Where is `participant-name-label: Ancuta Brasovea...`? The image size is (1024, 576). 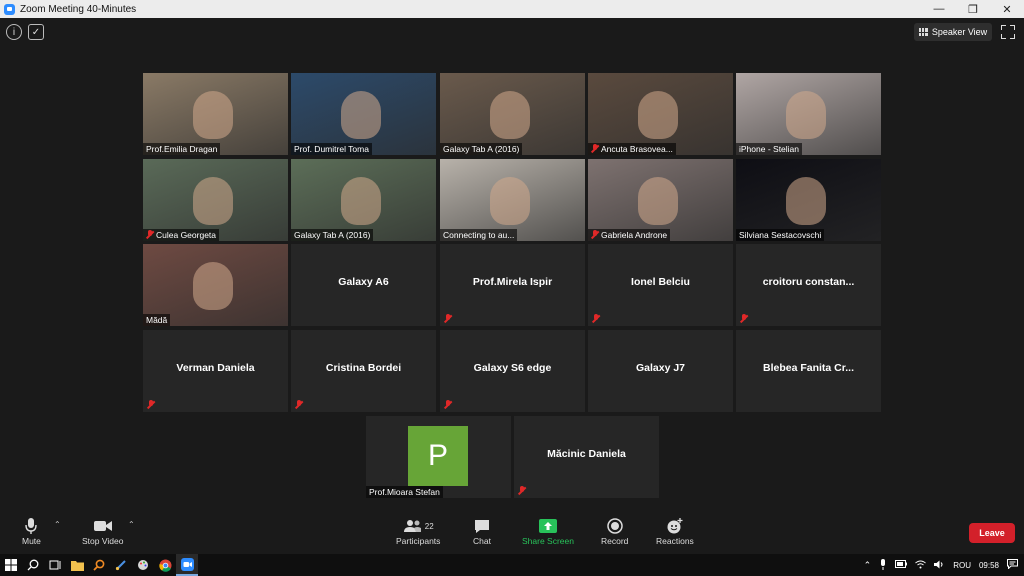 participant-name-label: Ancuta Brasovea... is located at coordinates (632, 149).